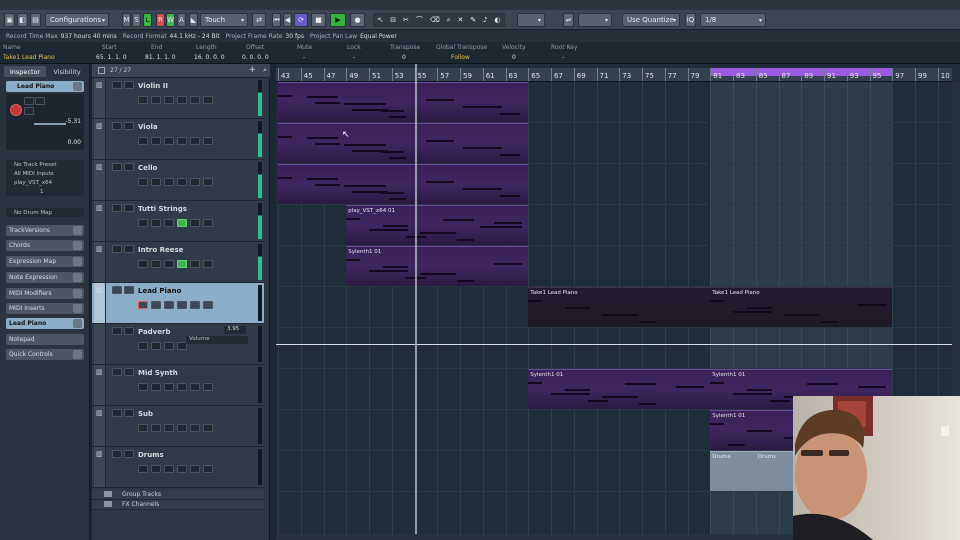  Describe the element at coordinates (514, 57) in the screenshot. I see `velocity-value: 0` at that location.